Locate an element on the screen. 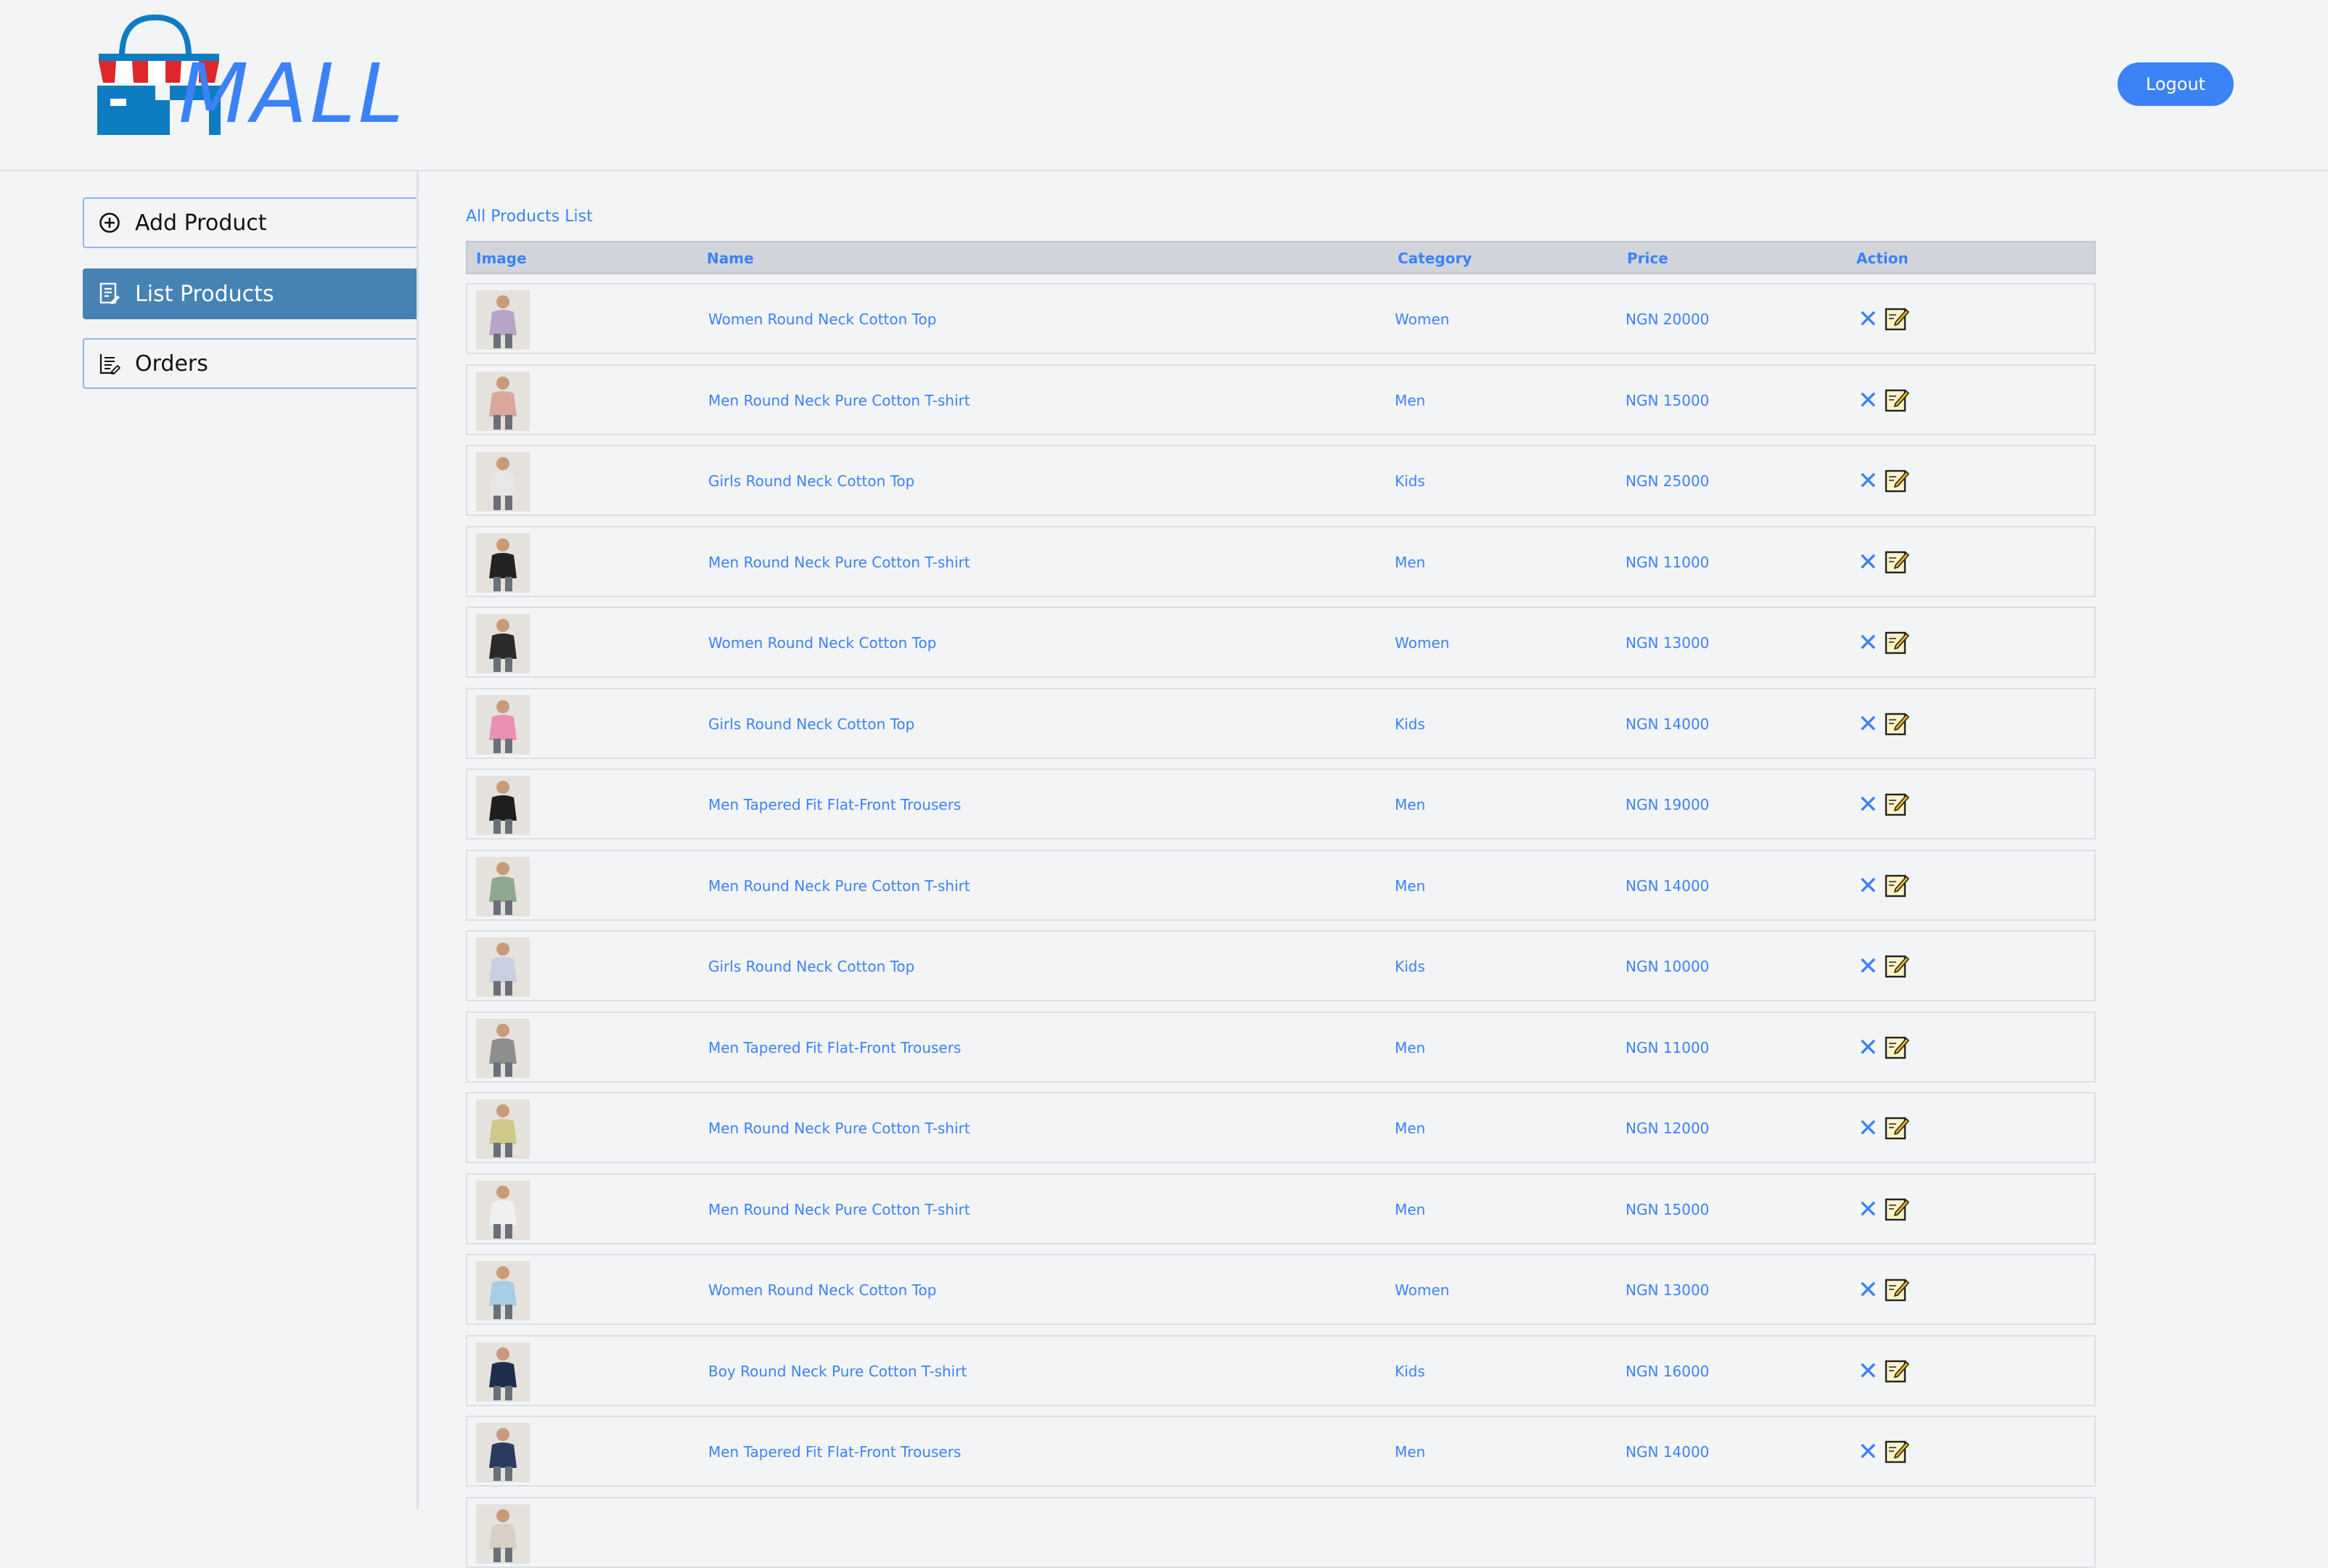 Image resolution: width=2328 pixels, height=1568 pixels. cell-price: NGN 16000 is located at coordinates (1668, 1371).